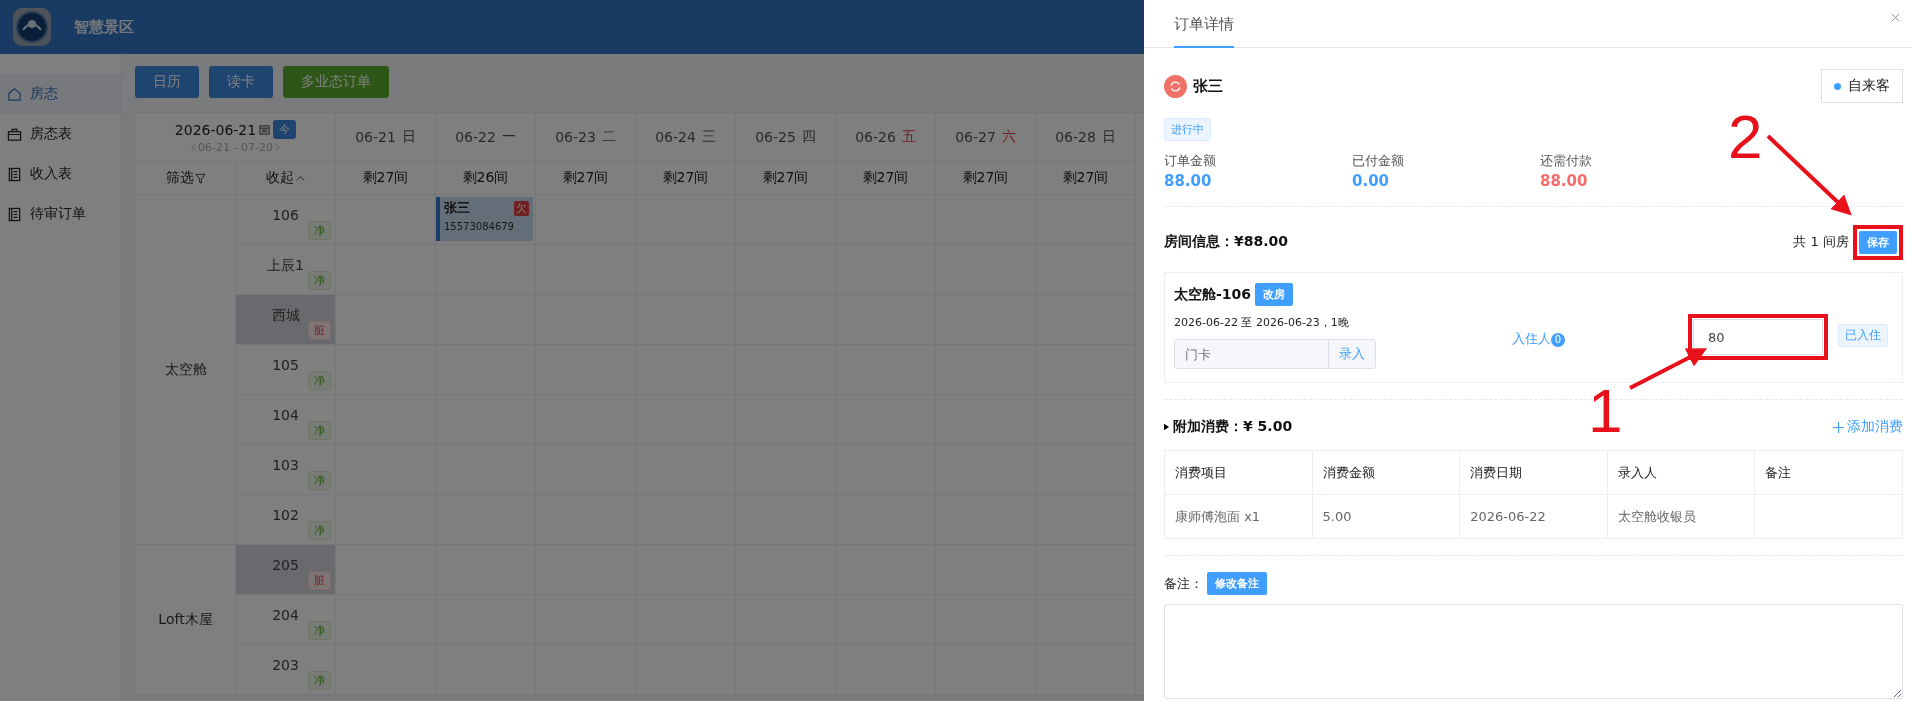 The height and width of the screenshot is (701, 1912). I want to click on toolbar-button: 读卡, so click(241, 82).